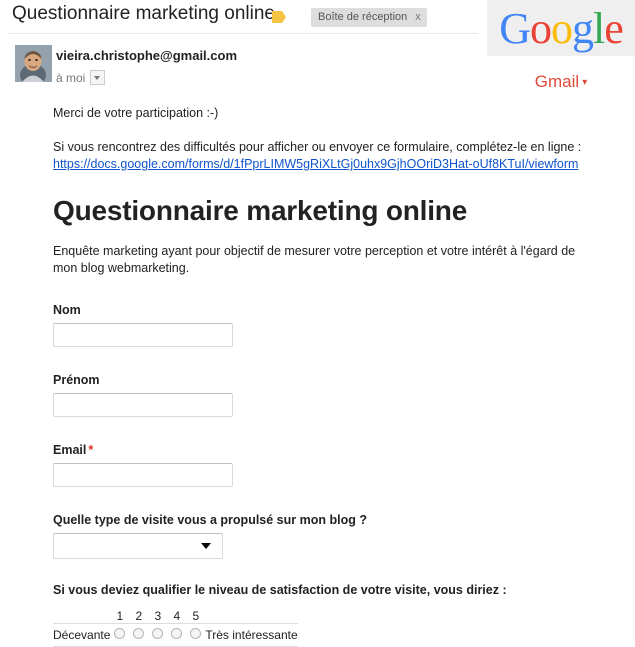 This screenshot has width=635, height=647. I want to click on recipient-label: à moi, so click(71, 77).